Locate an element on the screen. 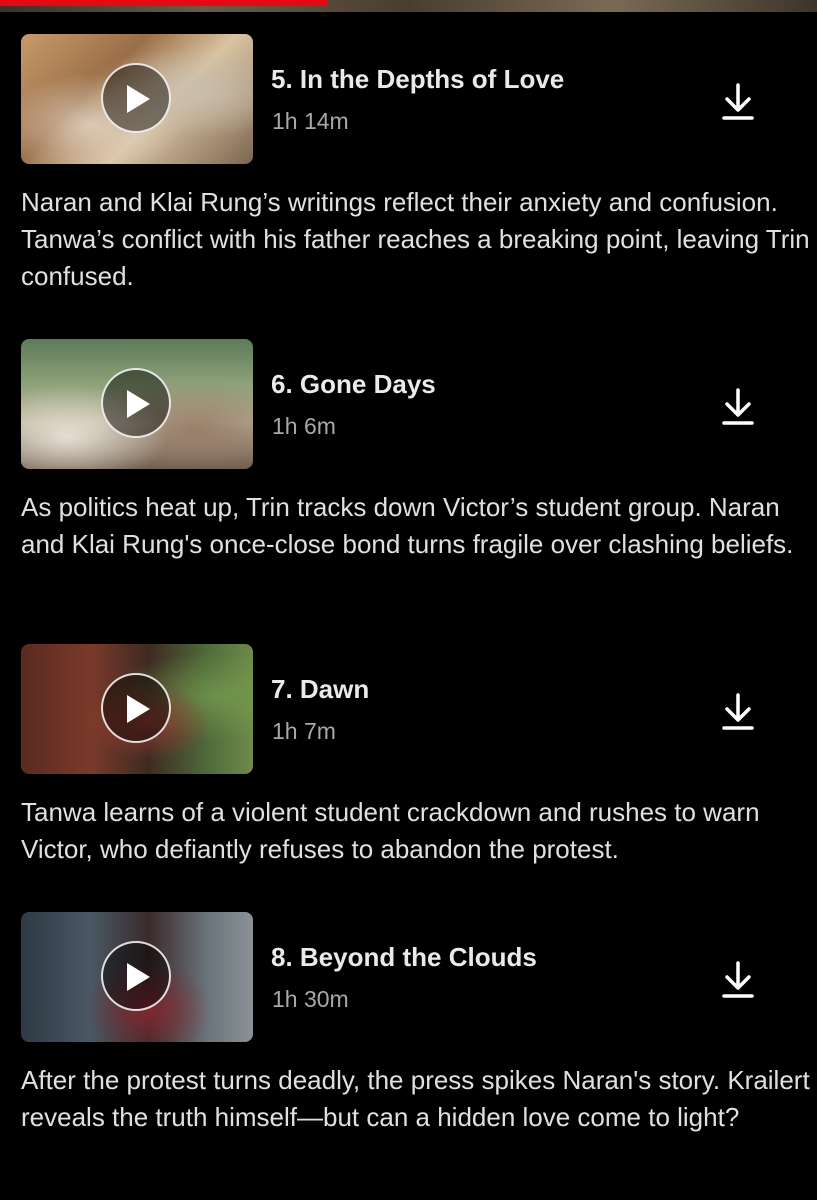 Image resolution: width=817 pixels, height=1200 pixels. episode-duration: 1h 14m is located at coordinates (310, 121).